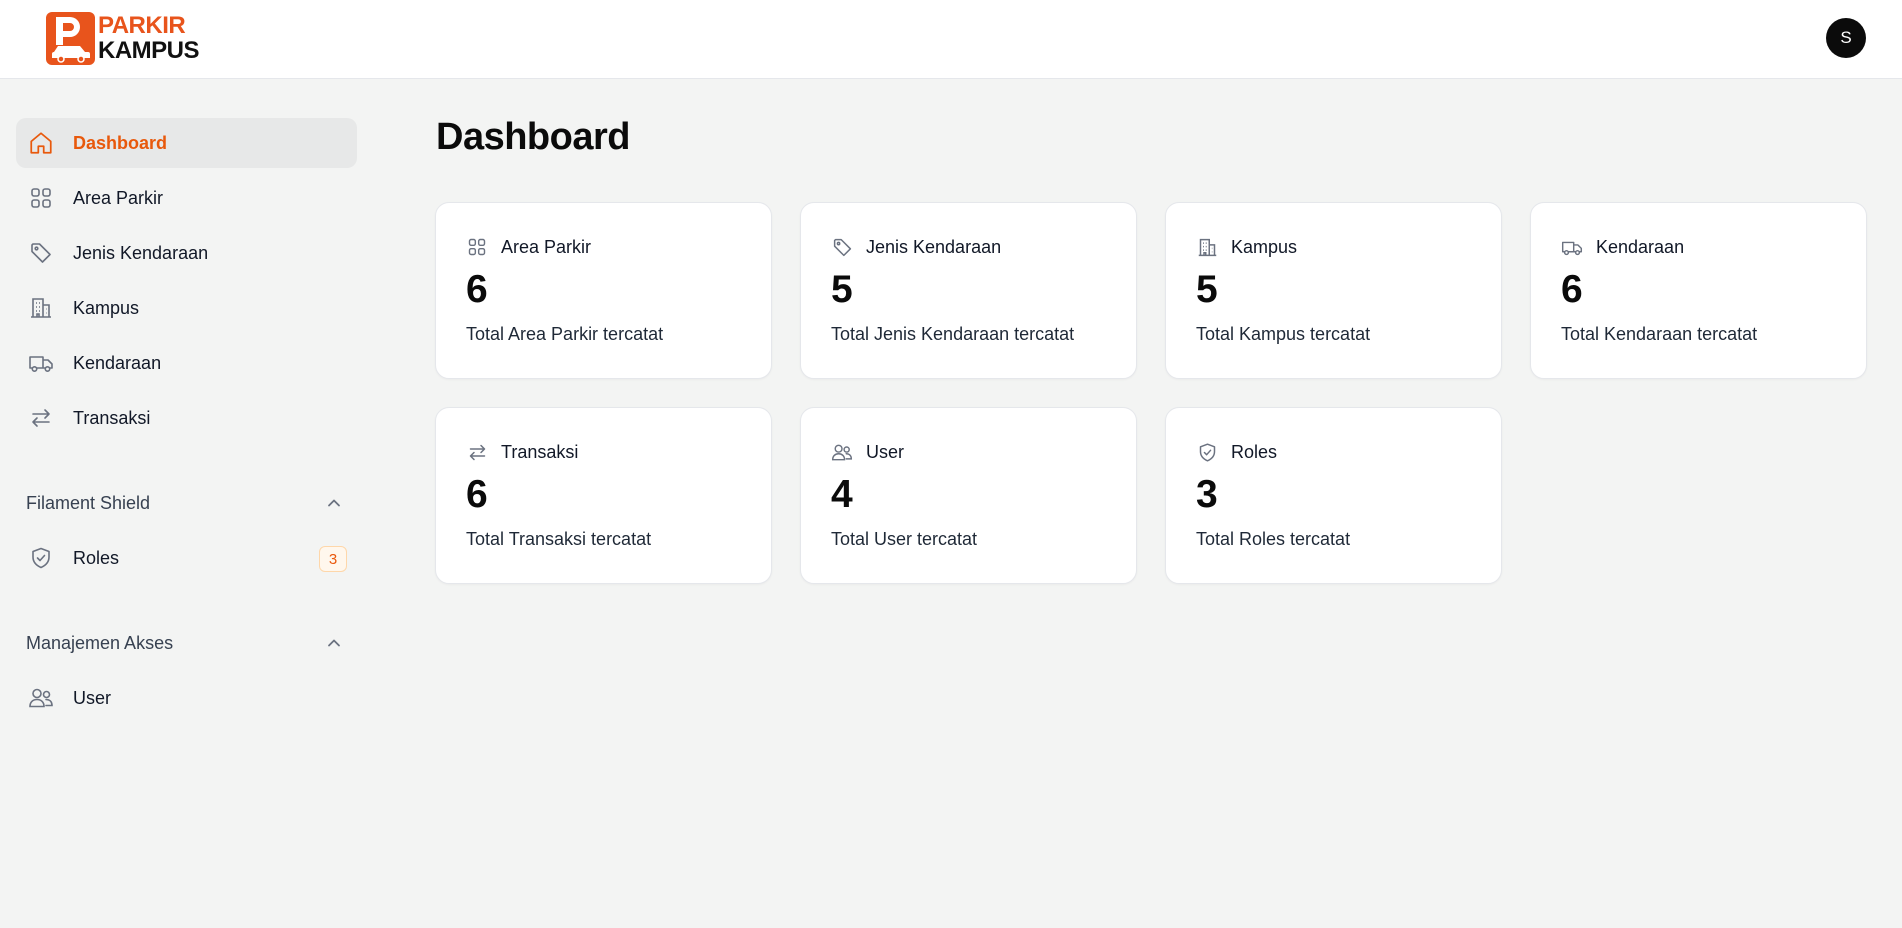 The width and height of the screenshot is (1902, 928). What do you see at coordinates (185, 643) in the screenshot?
I see `group-toggle-manajemen-akses: Manajemen Akses` at bounding box center [185, 643].